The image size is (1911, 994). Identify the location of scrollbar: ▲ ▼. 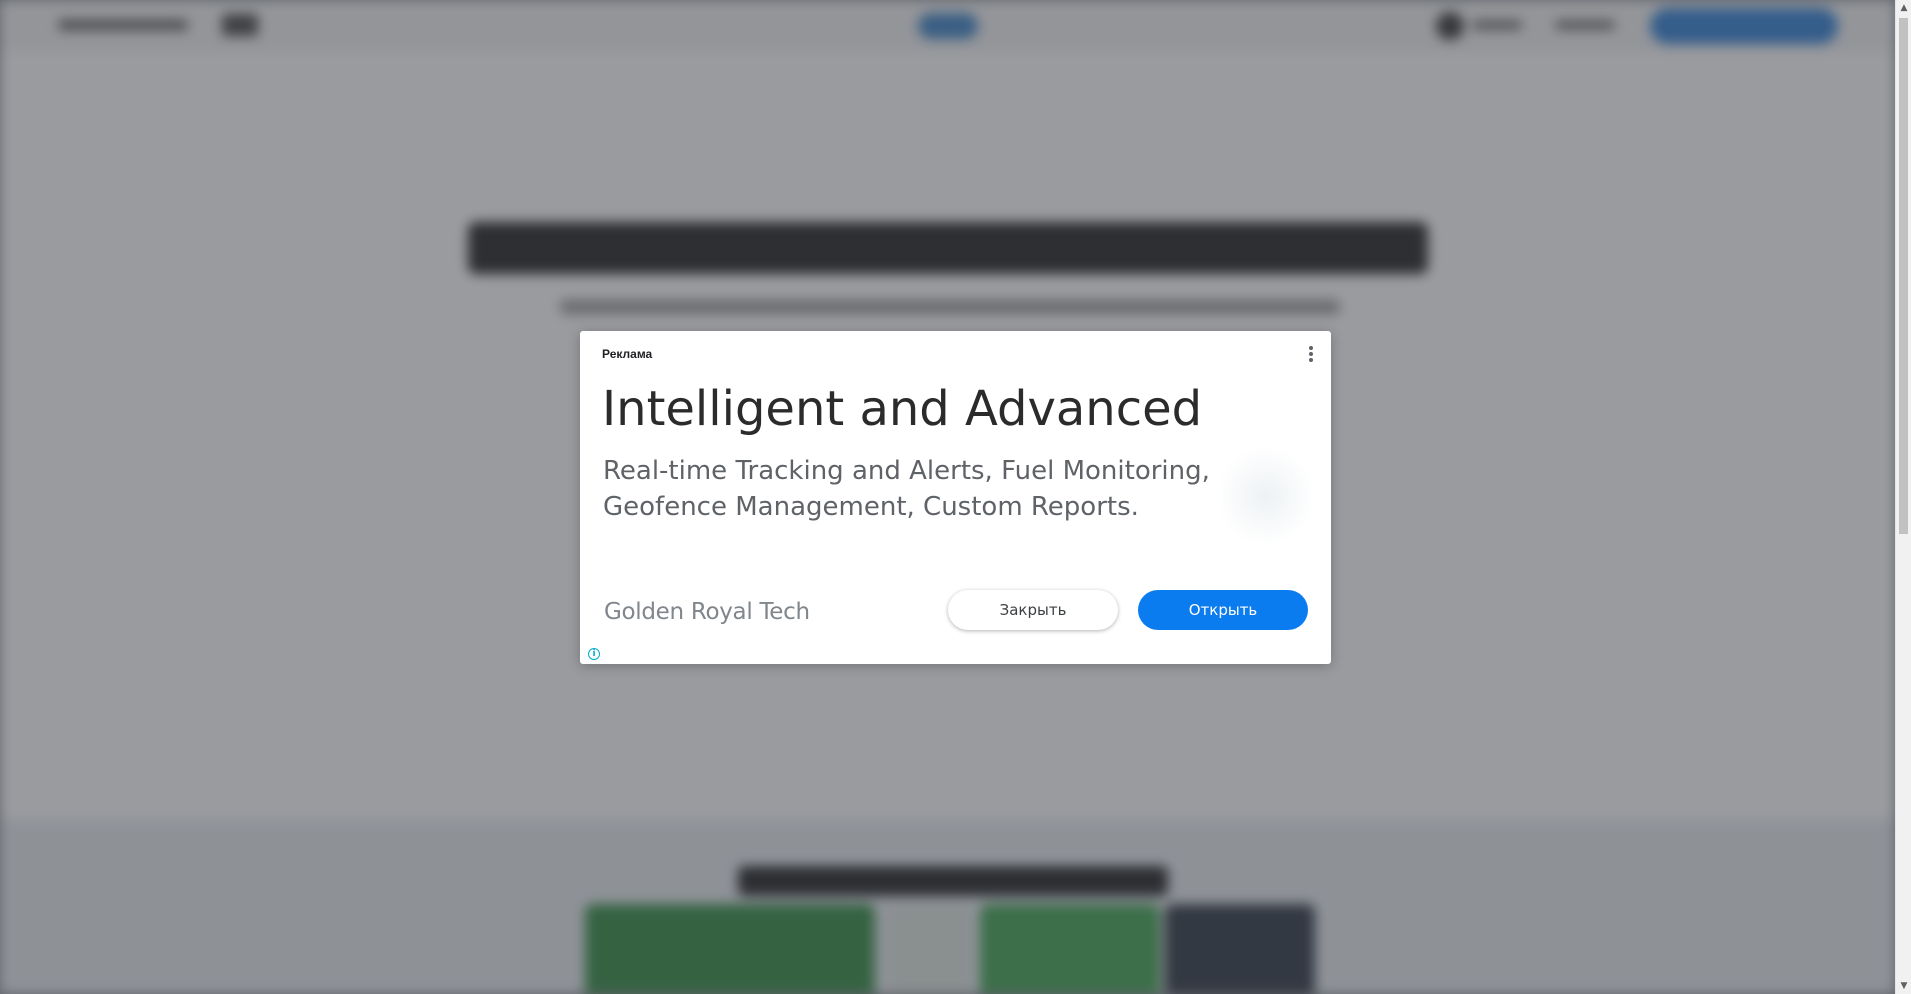
(1903, 497).